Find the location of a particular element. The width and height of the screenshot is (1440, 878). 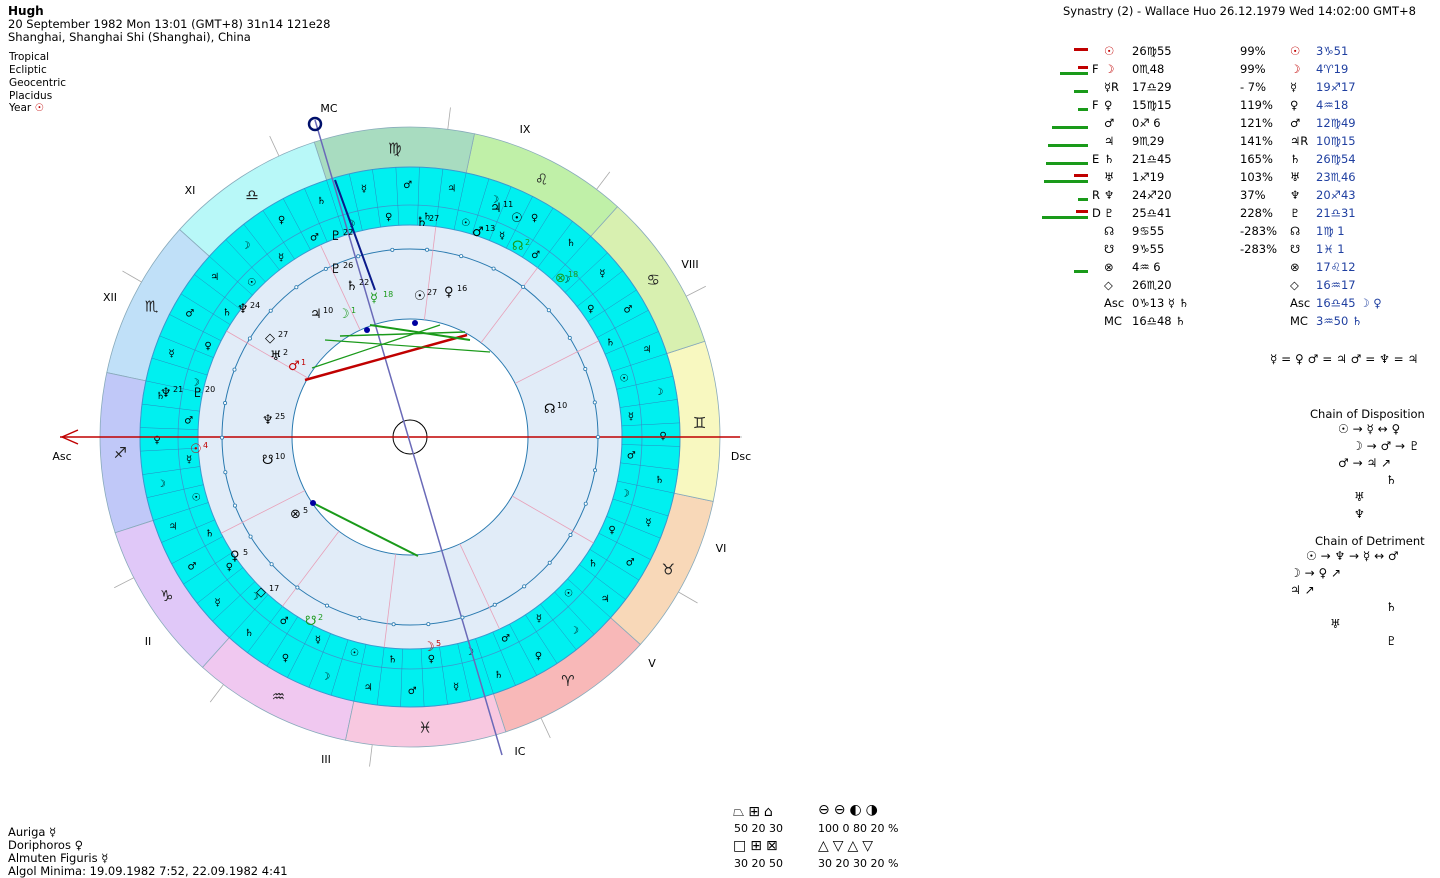

inner-planet-icon: ☊ is located at coordinates (518, 246).